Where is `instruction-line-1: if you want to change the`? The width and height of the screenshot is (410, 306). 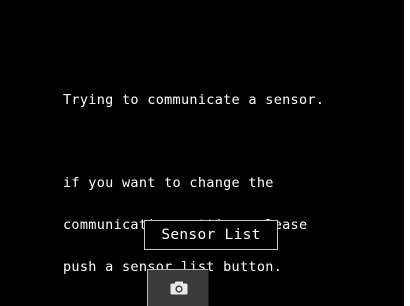
instruction-line-1: if you want to change the is located at coordinates (168, 183).